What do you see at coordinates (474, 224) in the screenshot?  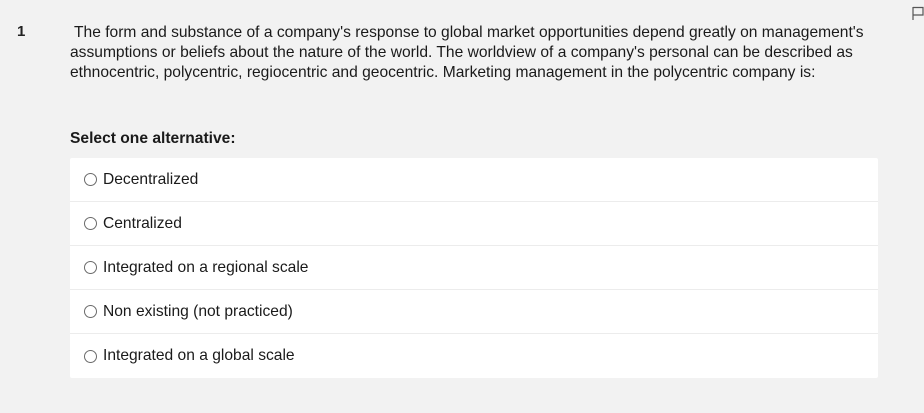 I see `option-centralized: Centralized` at bounding box center [474, 224].